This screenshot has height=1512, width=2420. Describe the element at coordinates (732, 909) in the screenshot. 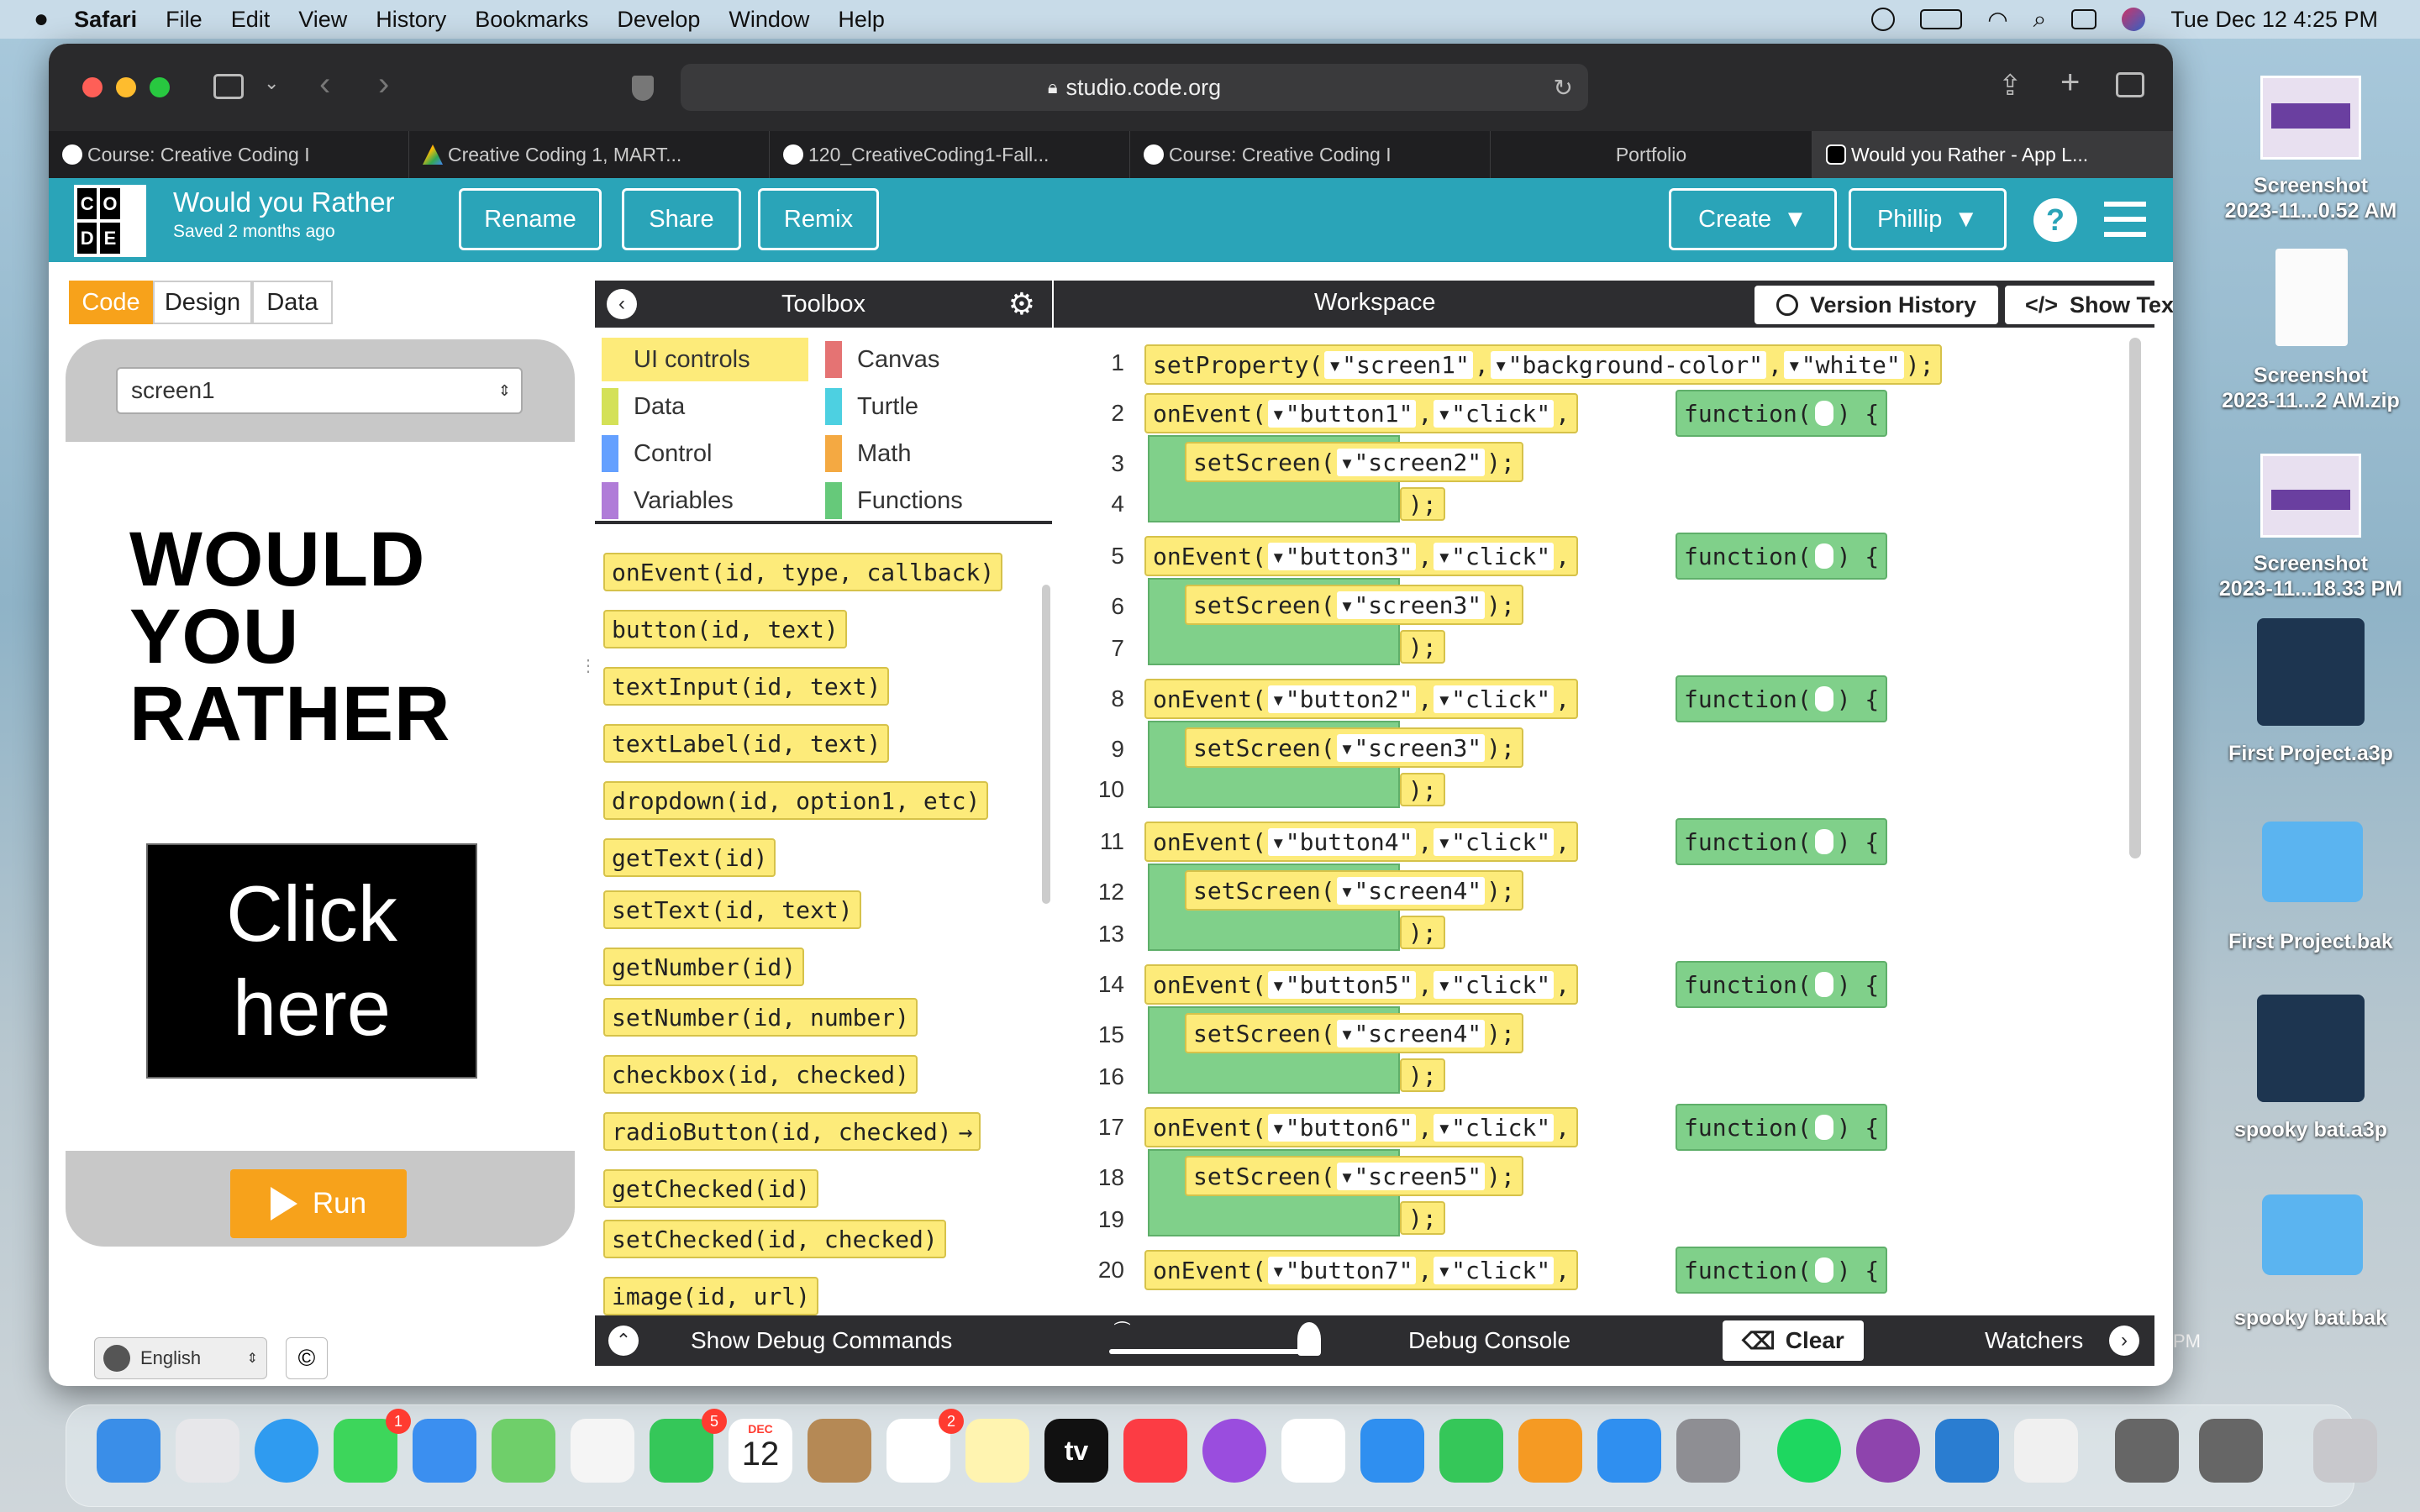

I see `block-setText: setText(id, text)` at that location.